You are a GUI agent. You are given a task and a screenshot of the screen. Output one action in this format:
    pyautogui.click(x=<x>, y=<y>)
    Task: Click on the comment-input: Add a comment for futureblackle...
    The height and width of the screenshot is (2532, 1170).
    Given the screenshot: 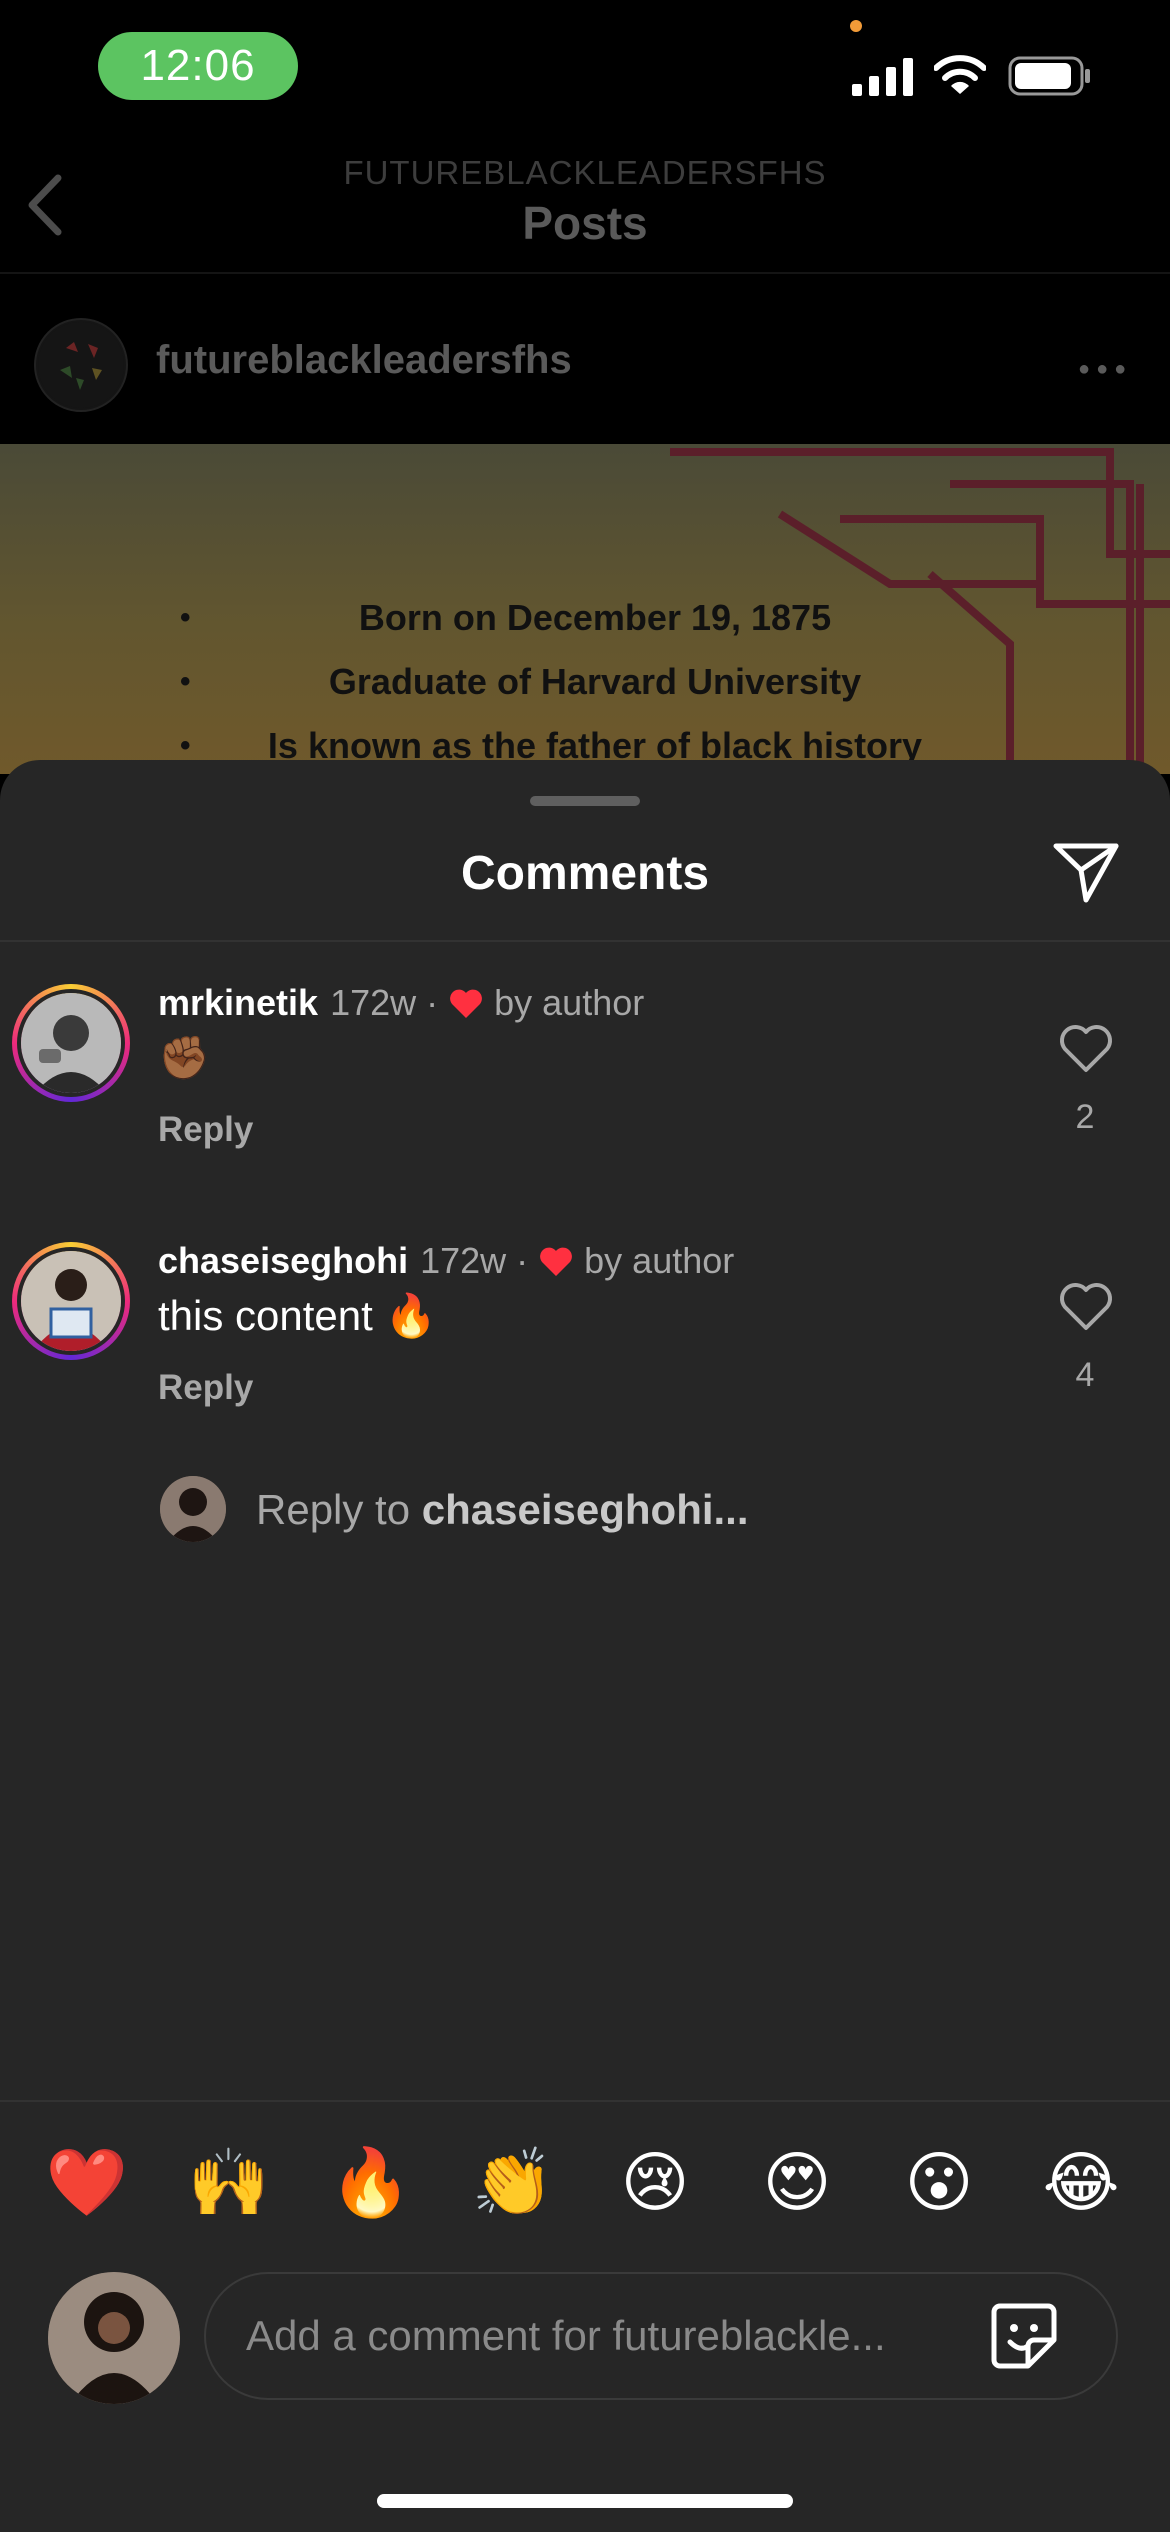 What is the action you would take?
    pyautogui.click(x=661, y=2336)
    